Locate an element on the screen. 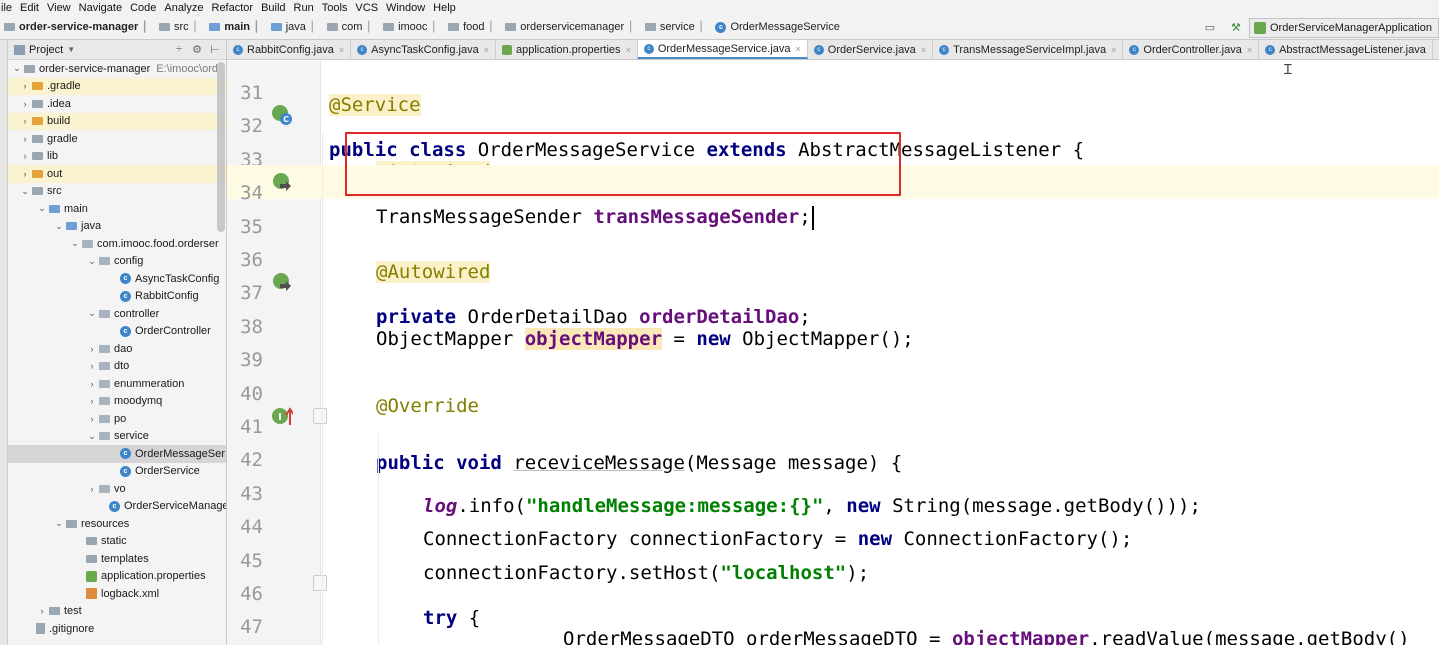 This screenshot has width=1439, height=645. left-tool-stripe is located at coordinates (4, 342).